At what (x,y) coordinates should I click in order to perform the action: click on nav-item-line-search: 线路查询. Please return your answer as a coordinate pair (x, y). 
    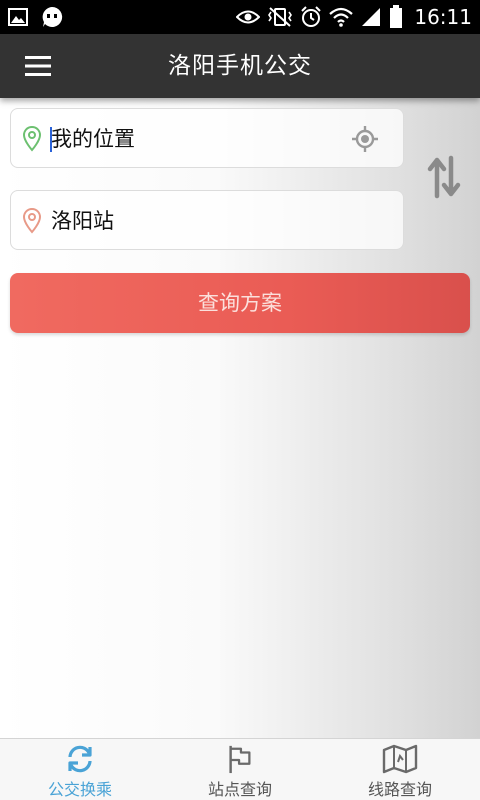
    Looking at the image, I should click on (400, 769).